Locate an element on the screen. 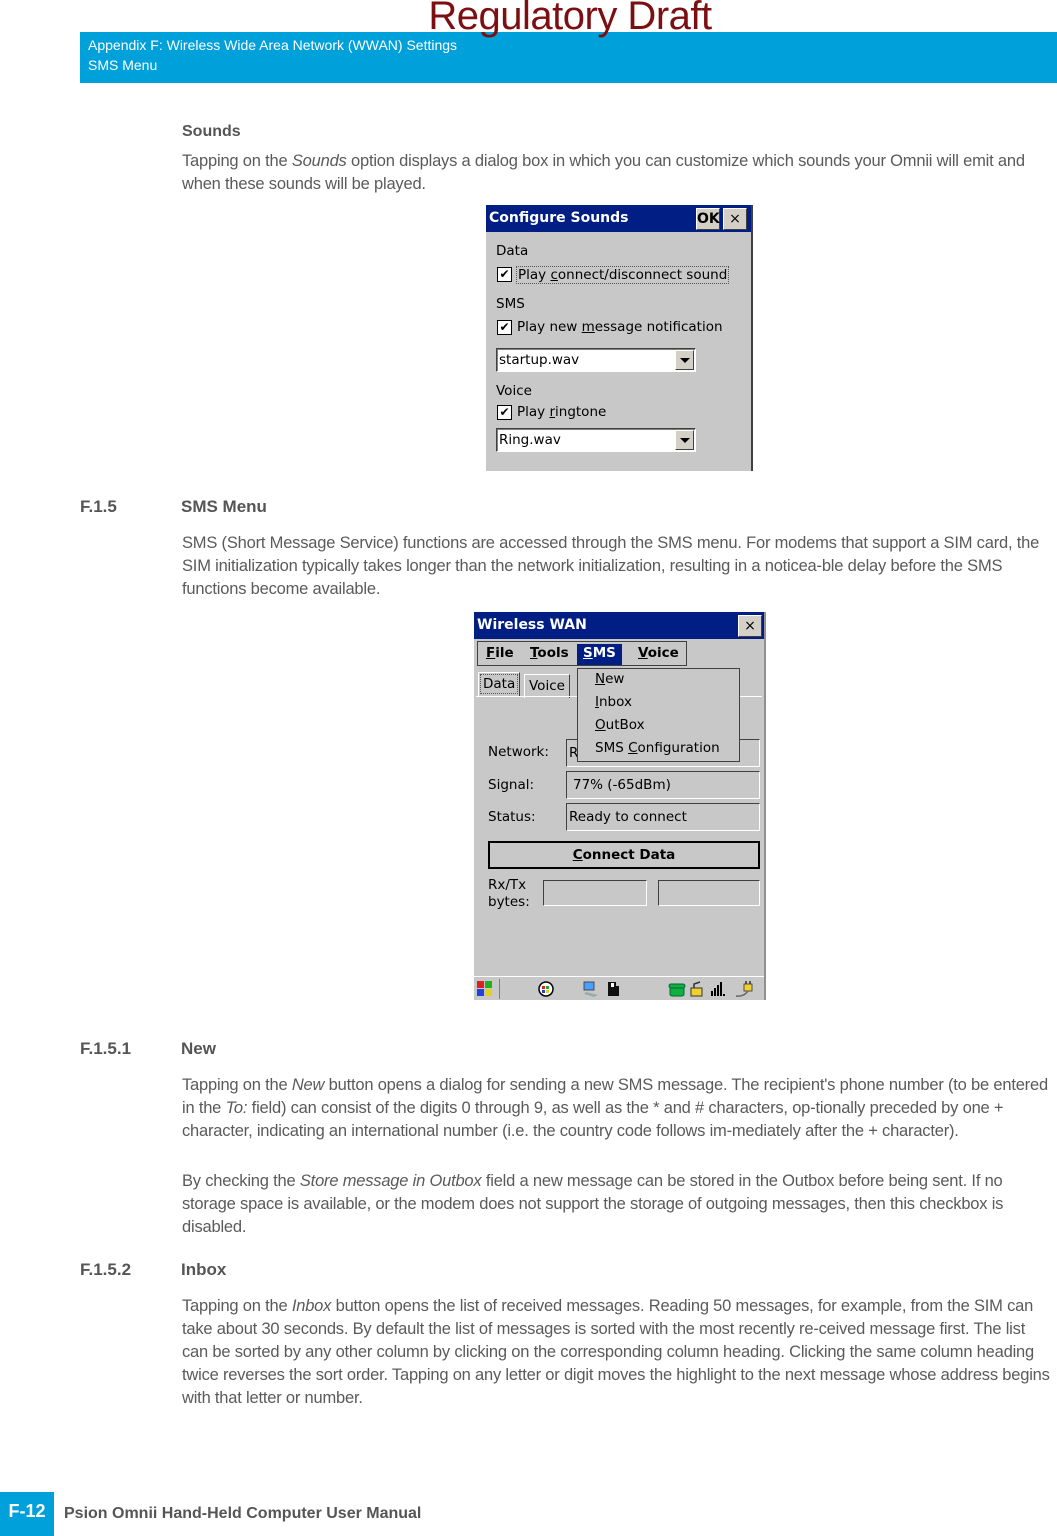 The height and width of the screenshot is (1536, 1057). play-ringtone-checkbox: ✔ is located at coordinates (504, 412).